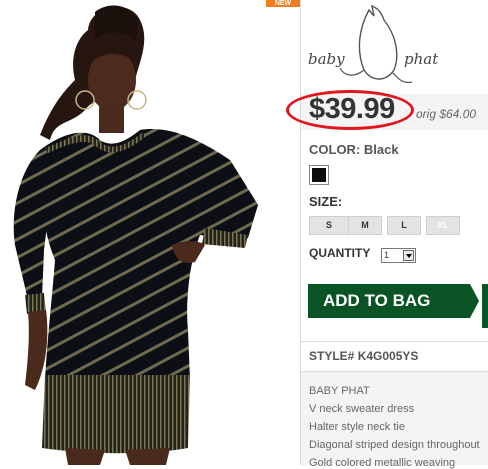  What do you see at coordinates (404, 225) in the screenshot?
I see `size-l-button: L` at bounding box center [404, 225].